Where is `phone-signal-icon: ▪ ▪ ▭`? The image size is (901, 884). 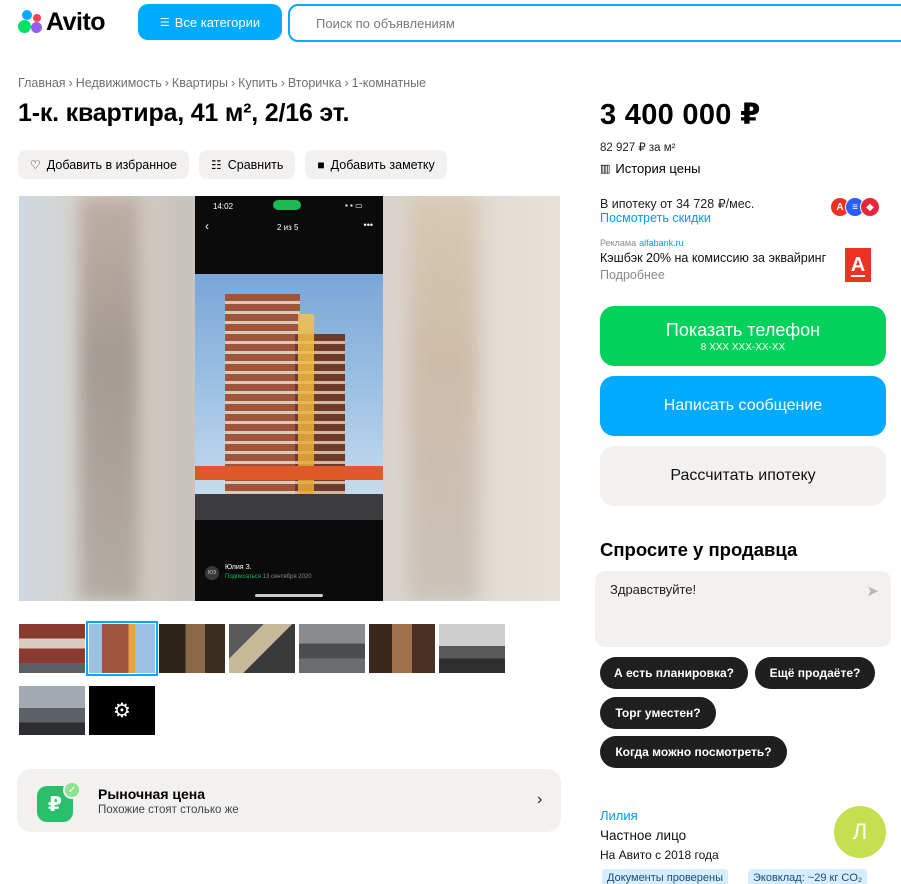 phone-signal-icon: ▪ ▪ ▭ is located at coordinates (354, 205).